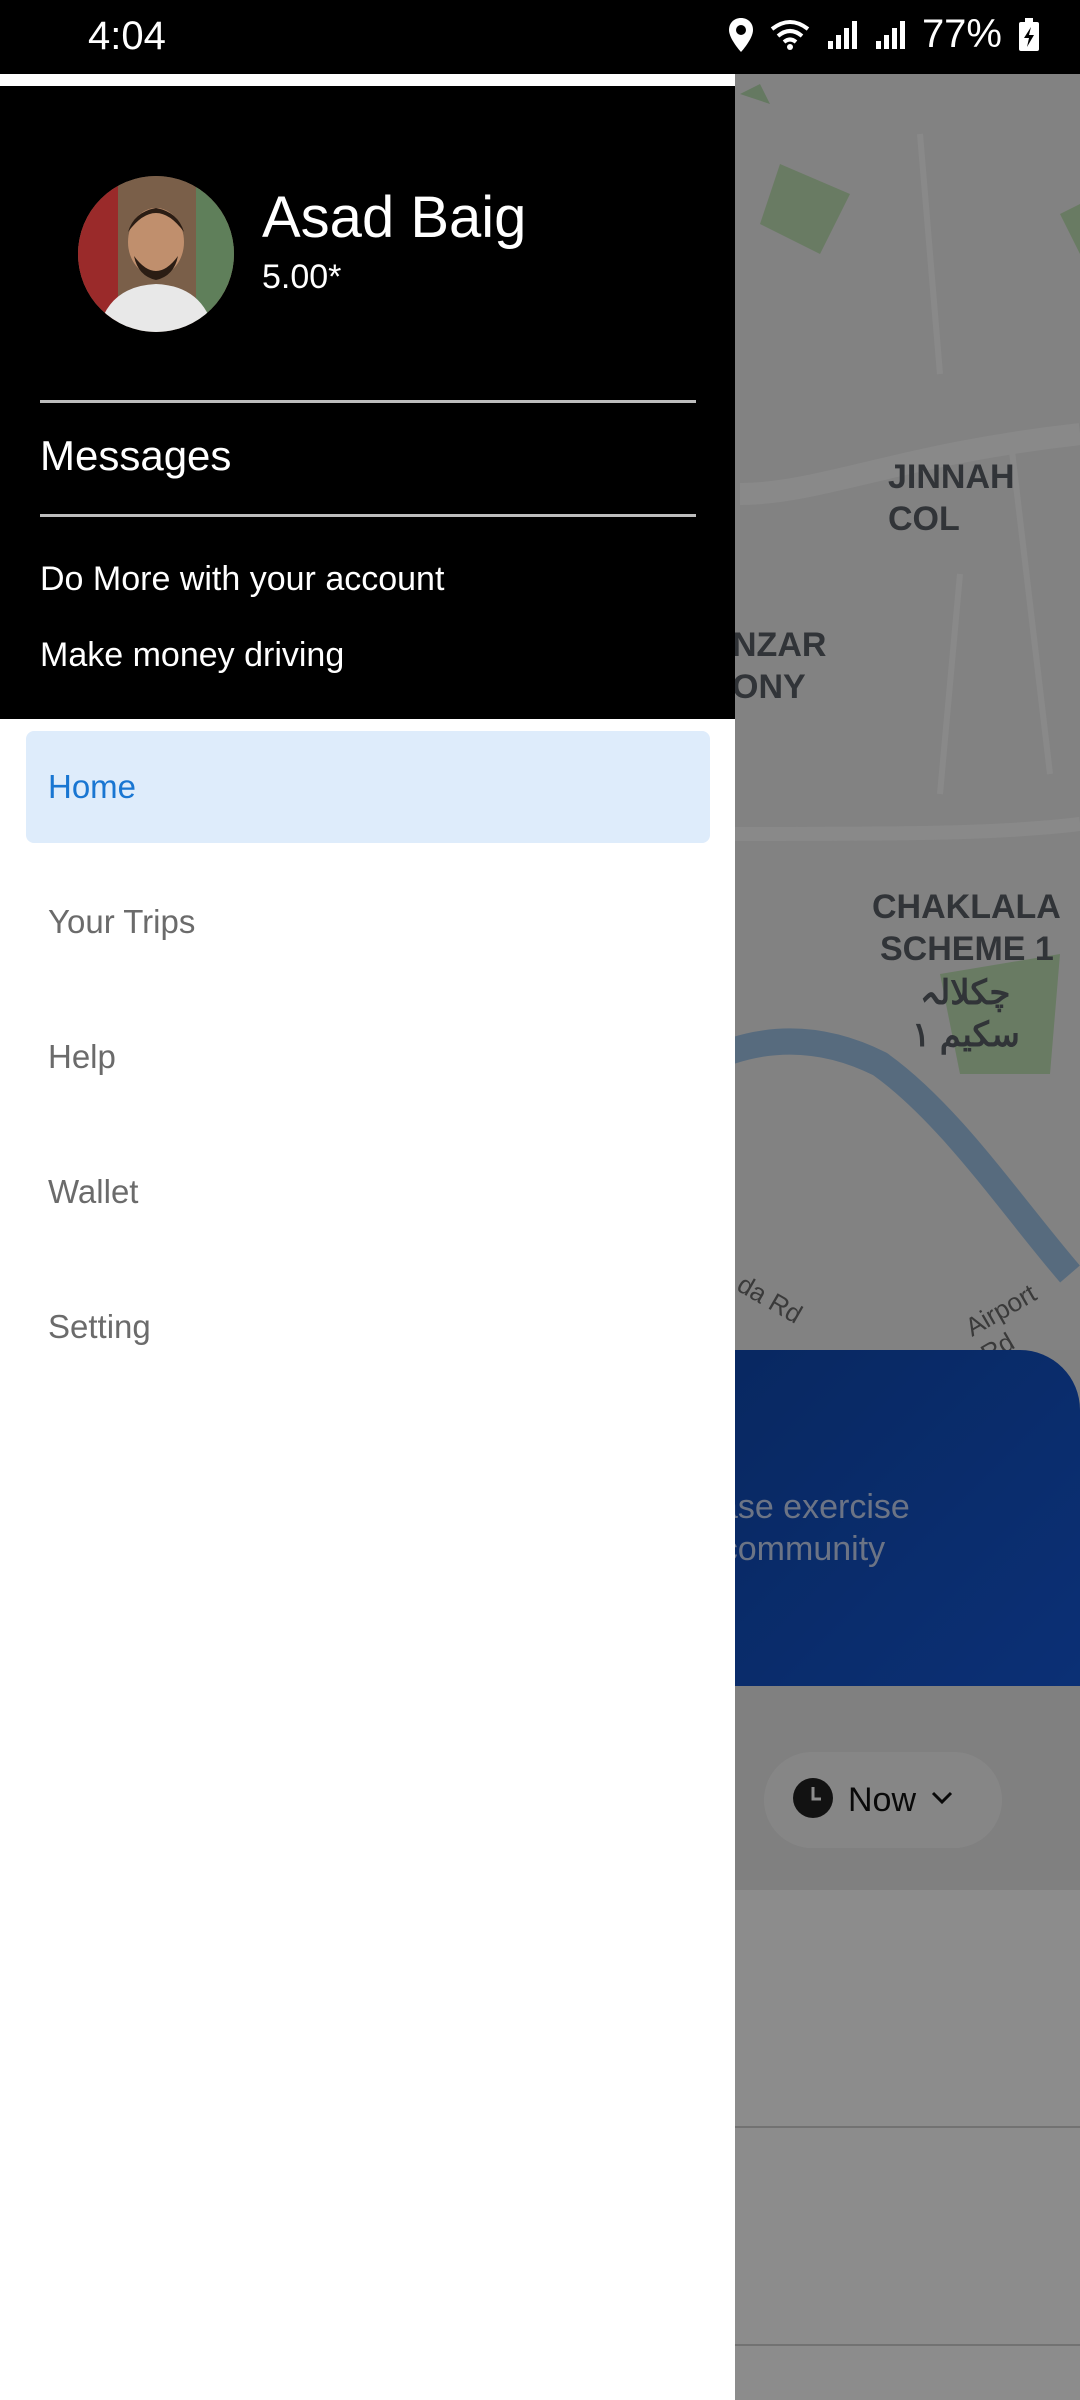 The height and width of the screenshot is (2400, 1080). What do you see at coordinates (368, 1192) in the screenshot?
I see `menu-item-wallet: Wallet` at bounding box center [368, 1192].